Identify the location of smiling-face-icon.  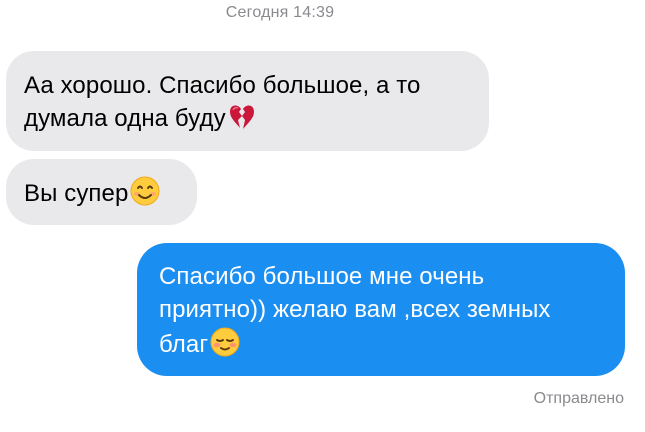
(145, 195).